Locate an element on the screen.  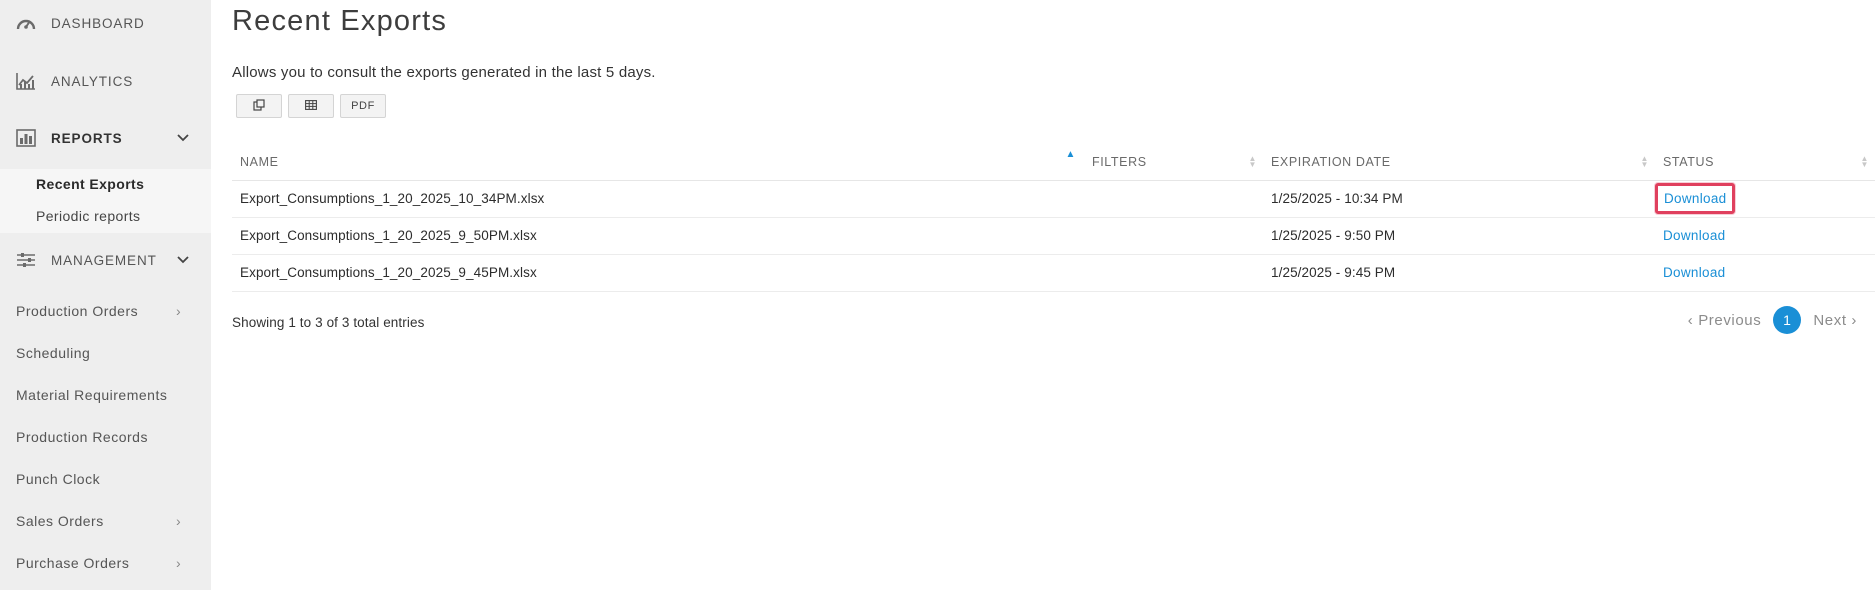
cell-expiration: 1/25/2025 - 10:34 PM is located at coordinates (1459, 199).